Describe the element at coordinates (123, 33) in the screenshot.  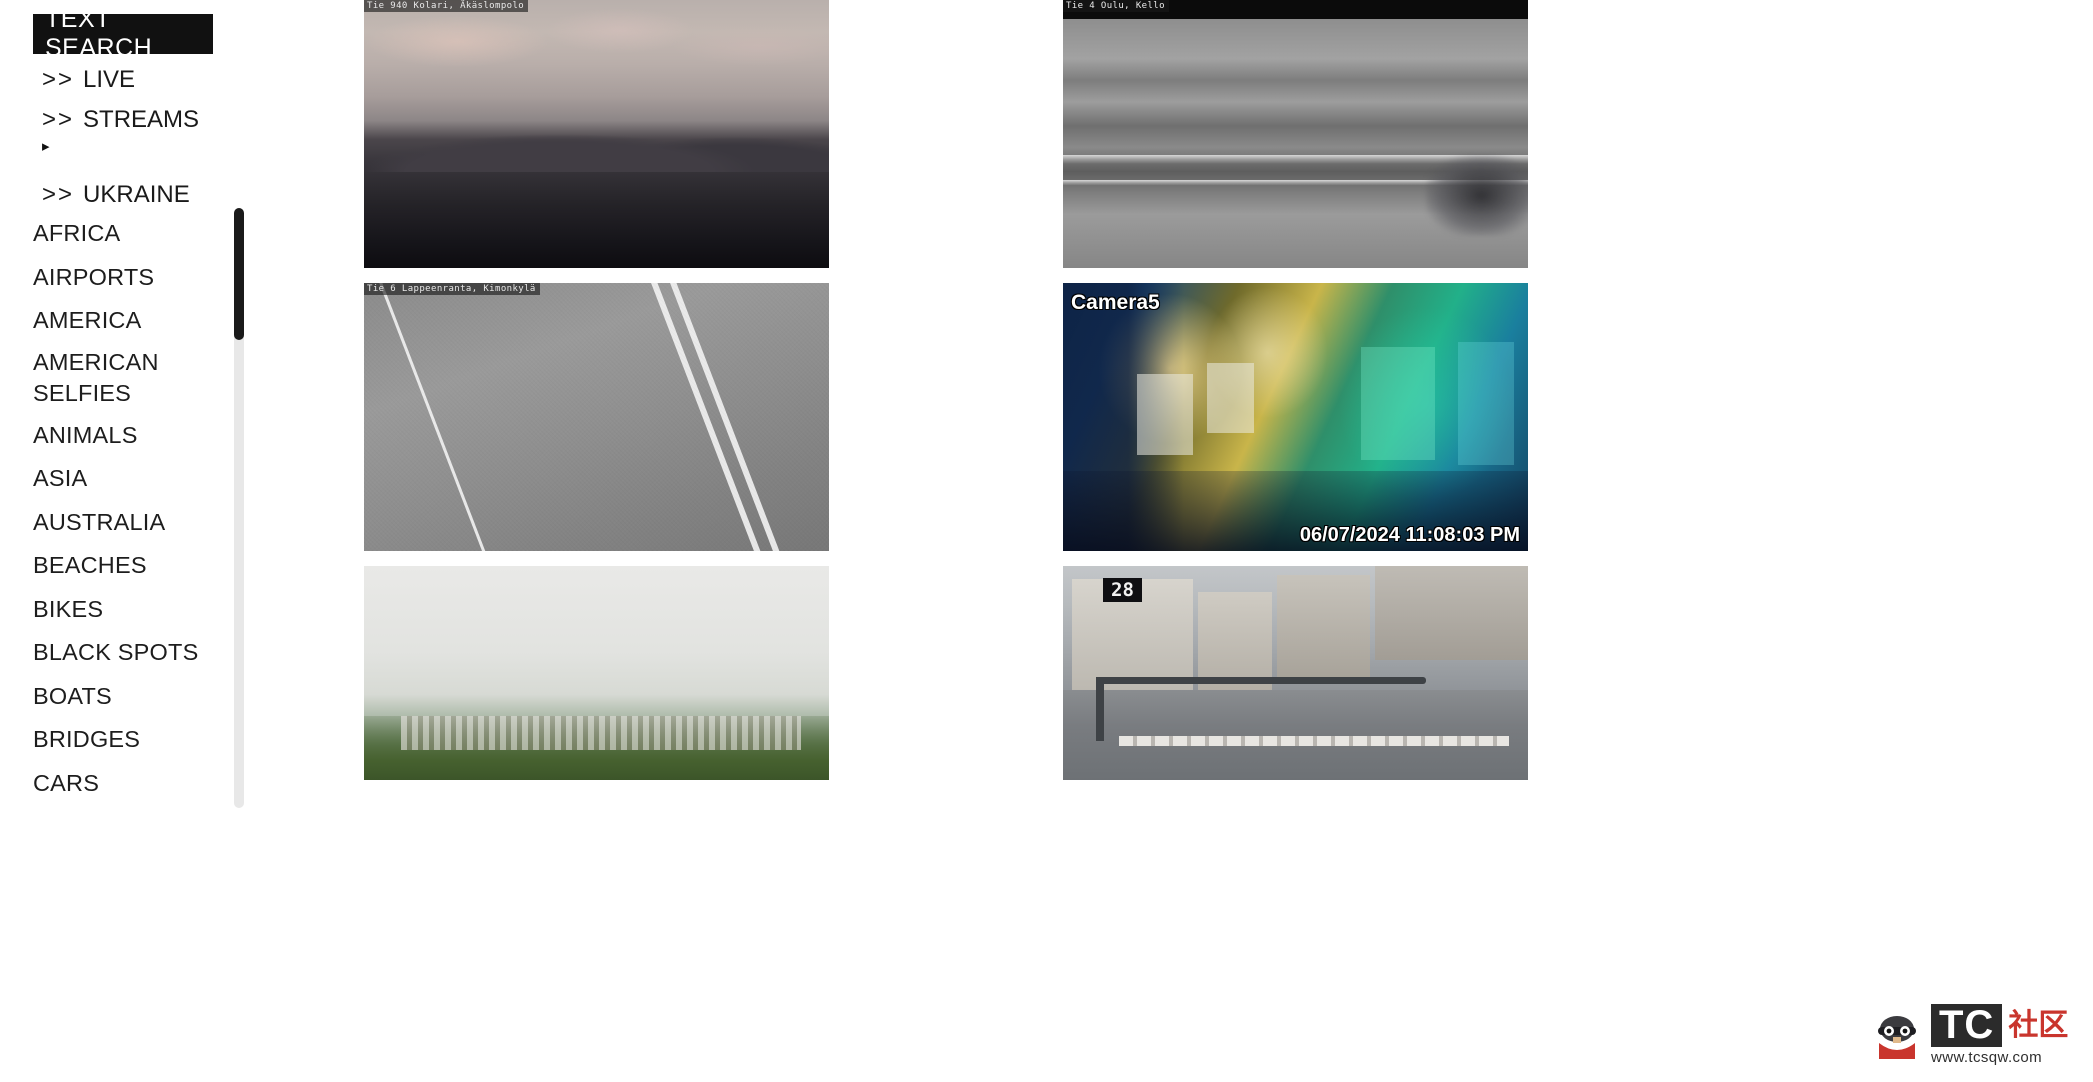
I see `text-search-header: TEXT SEARCH` at that location.